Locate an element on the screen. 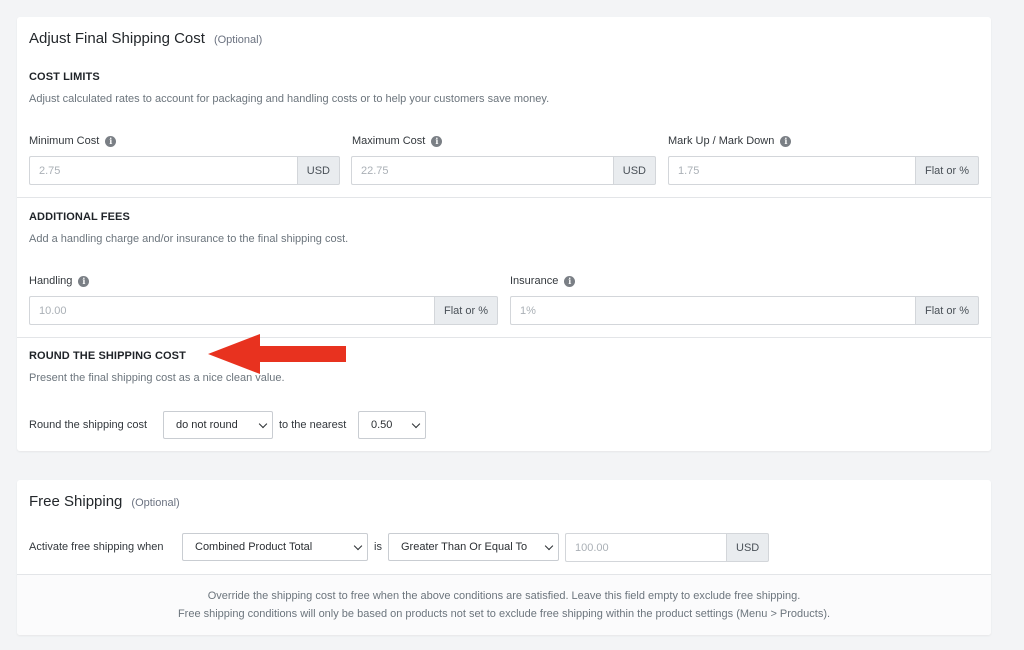  card-header: Free Shipping (Optional) is located at coordinates (104, 501).